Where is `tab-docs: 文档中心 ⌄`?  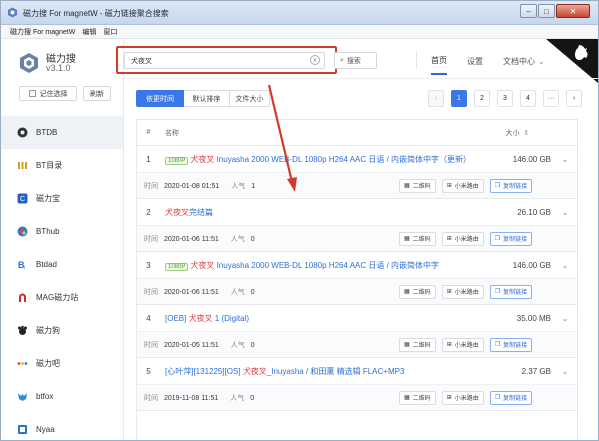
tab-docs: 文档中心 ⌄ is located at coordinates (524, 61).